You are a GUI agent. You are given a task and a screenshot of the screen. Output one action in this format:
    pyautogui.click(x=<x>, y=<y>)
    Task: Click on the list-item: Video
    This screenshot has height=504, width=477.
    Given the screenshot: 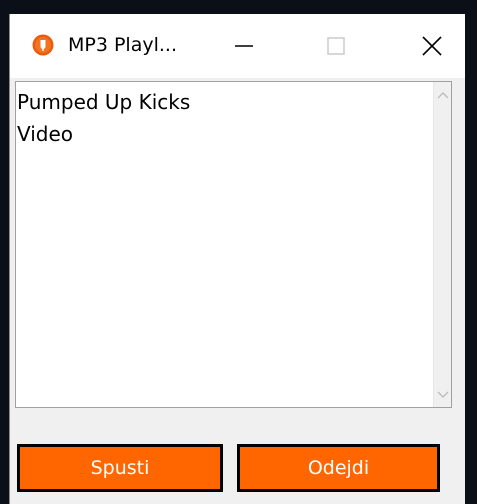 What is the action you would take?
    pyautogui.click(x=226, y=134)
    